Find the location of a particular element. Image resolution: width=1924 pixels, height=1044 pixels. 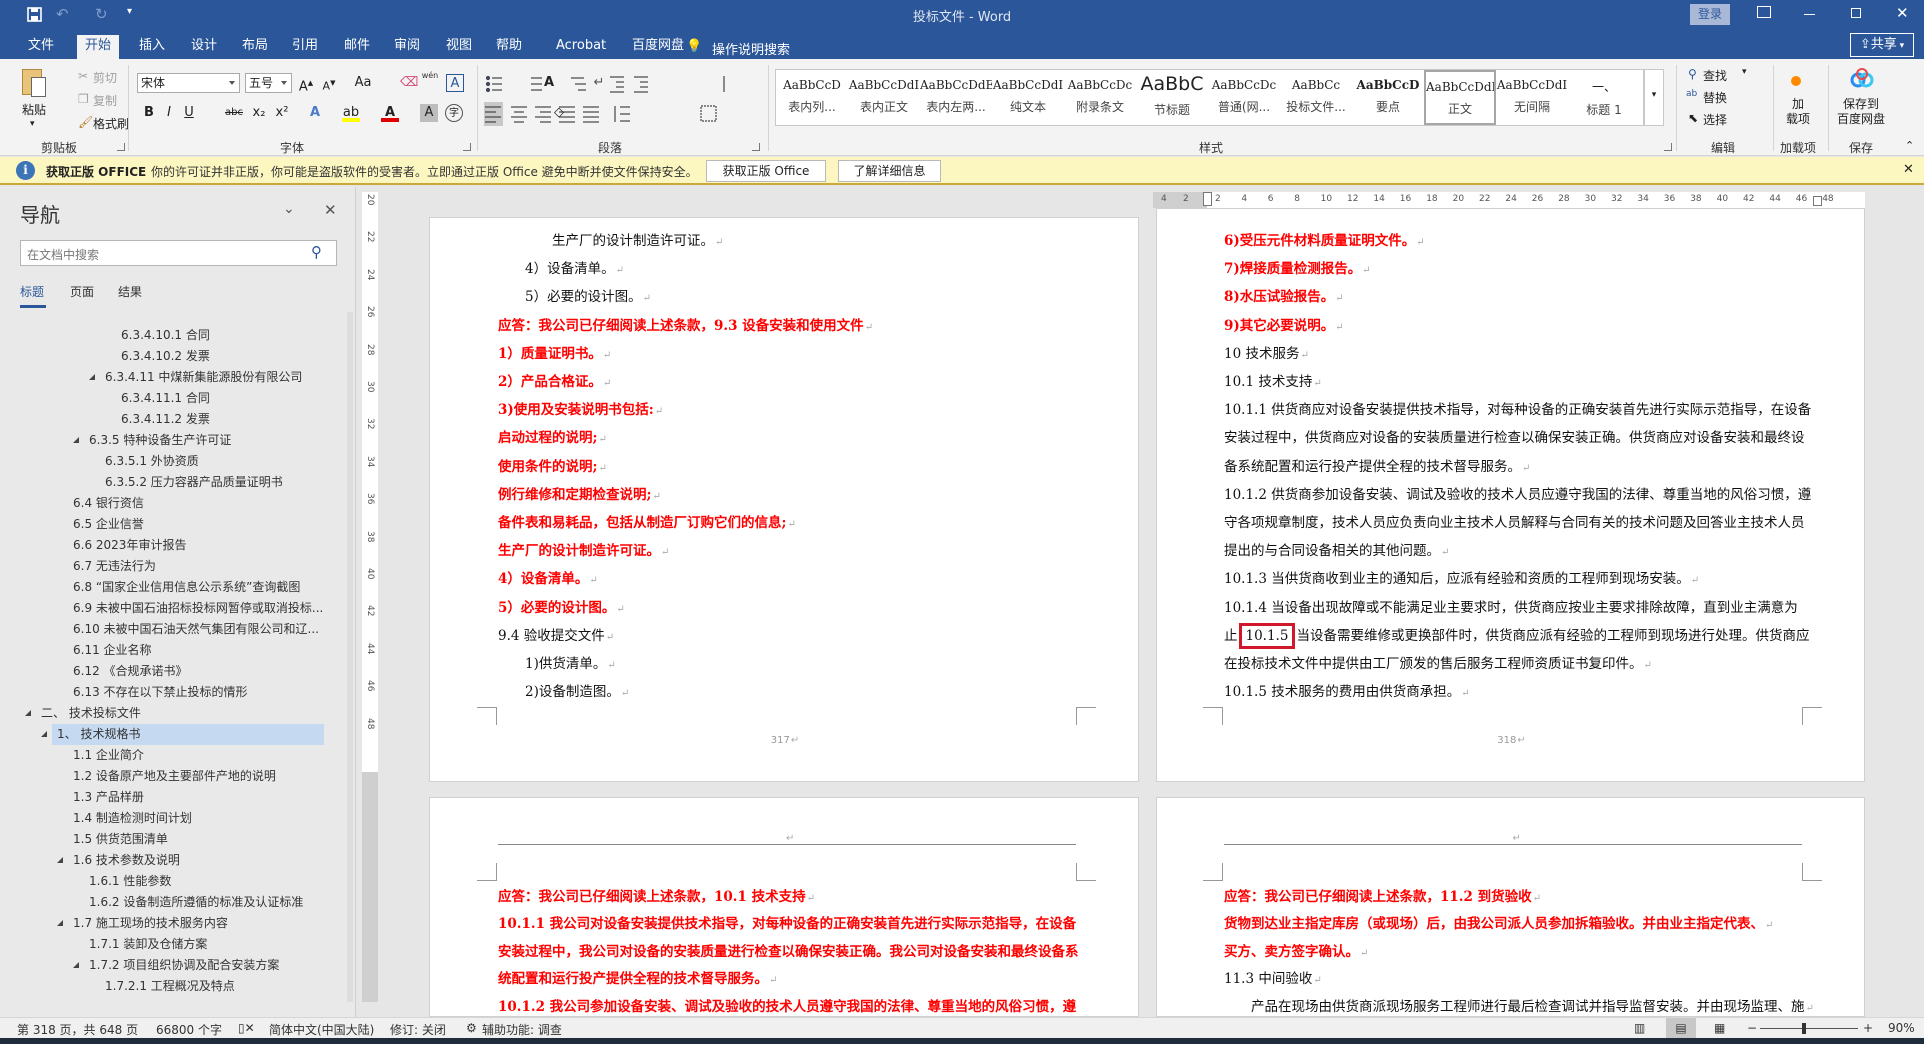

clipboard-launcher-icon is located at coordinates (121, 147).